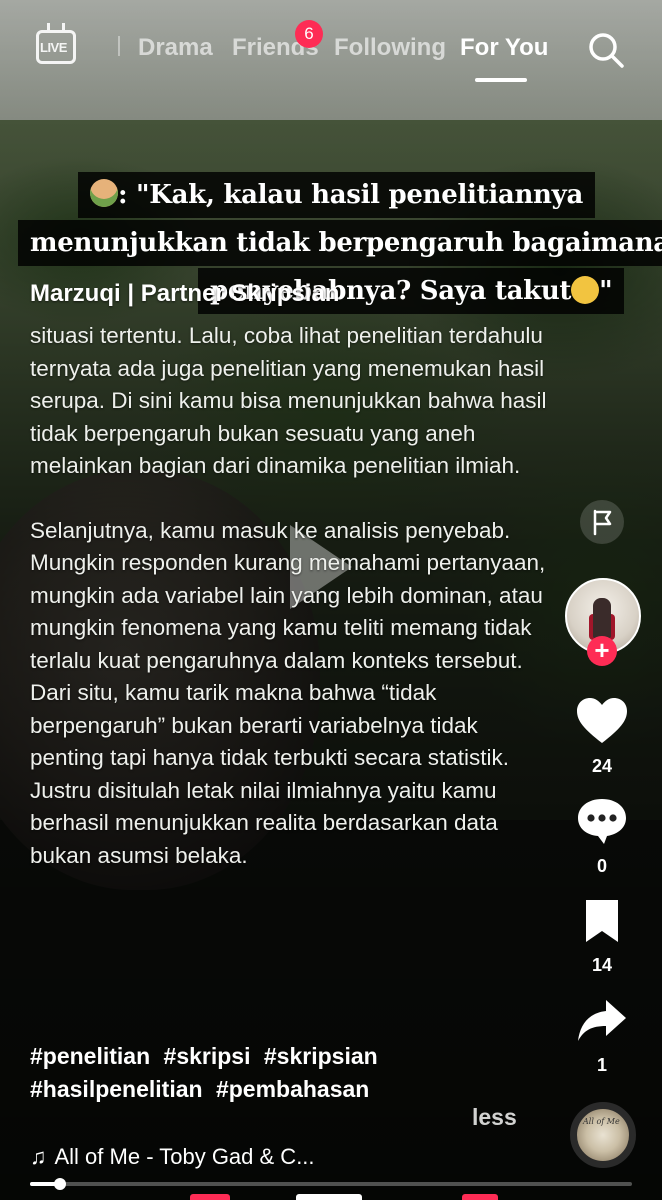 This screenshot has width=662, height=1200. I want to click on caption-line-1: : "Kak, kalau hasil penelitiannya, so click(337, 195).